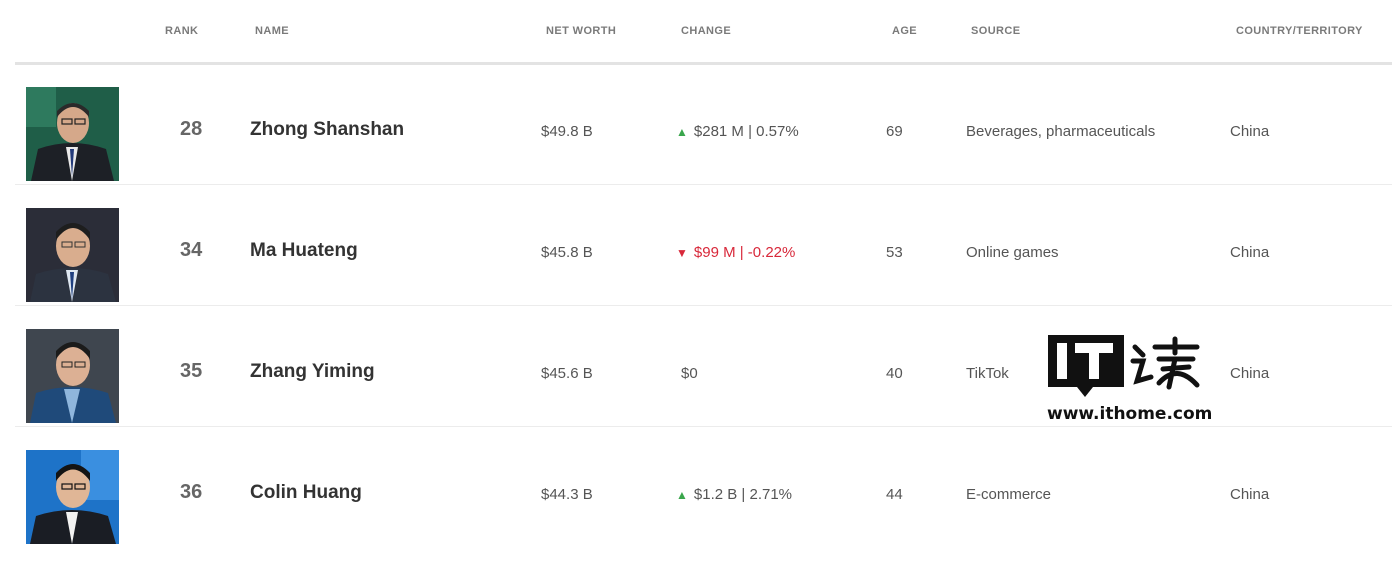 This screenshot has height=578, width=1392. Describe the element at coordinates (894, 373) in the screenshot. I see `age-value: 40` at that location.